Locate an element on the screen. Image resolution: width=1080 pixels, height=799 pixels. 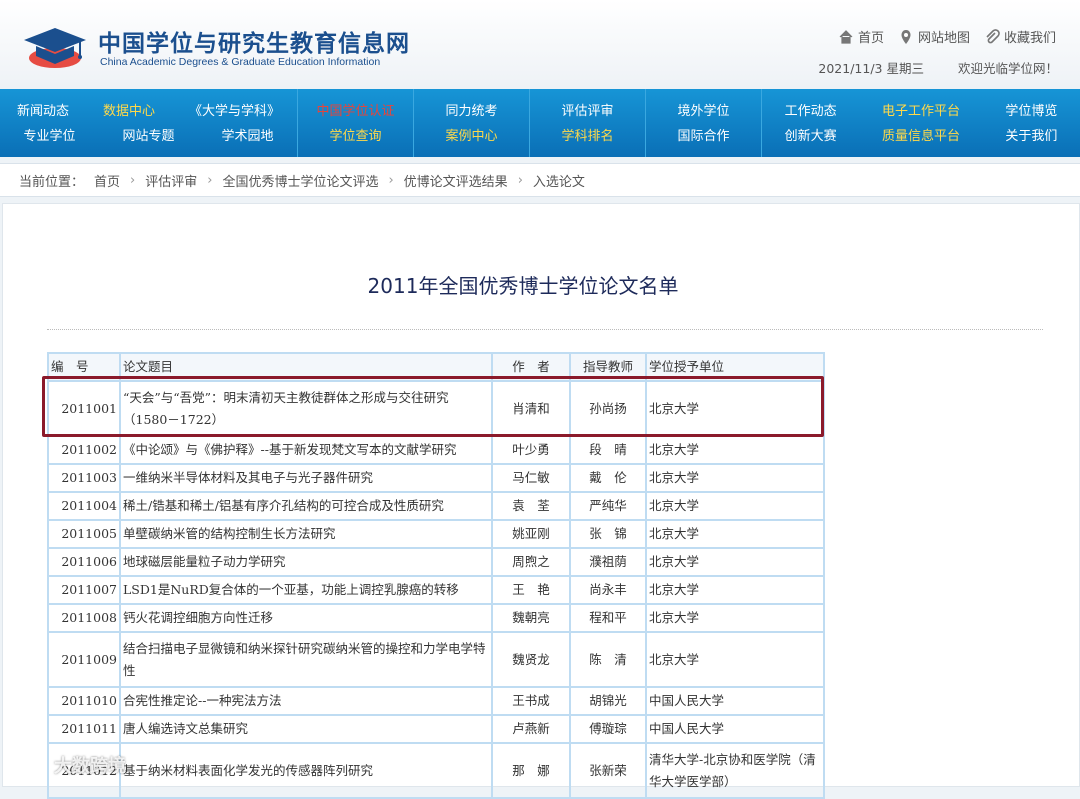
nav-case-center: 案例中心 is located at coordinates (471, 137).